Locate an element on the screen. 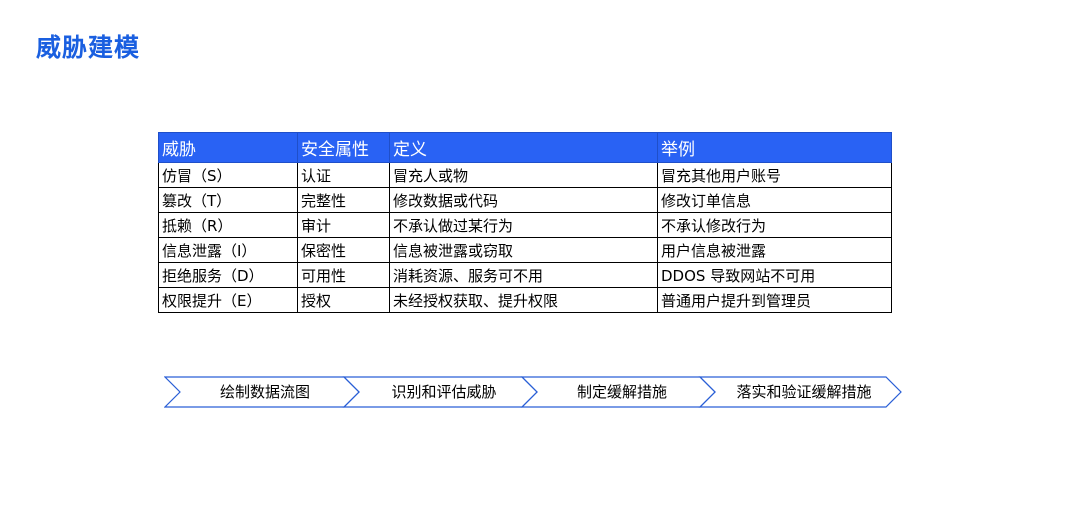 Image resolution: width=1080 pixels, height=507 pixels. table-row: 信息泄露（I） 保密性 信息被泄露或窃取 用户信息被泄露 is located at coordinates (525, 250).